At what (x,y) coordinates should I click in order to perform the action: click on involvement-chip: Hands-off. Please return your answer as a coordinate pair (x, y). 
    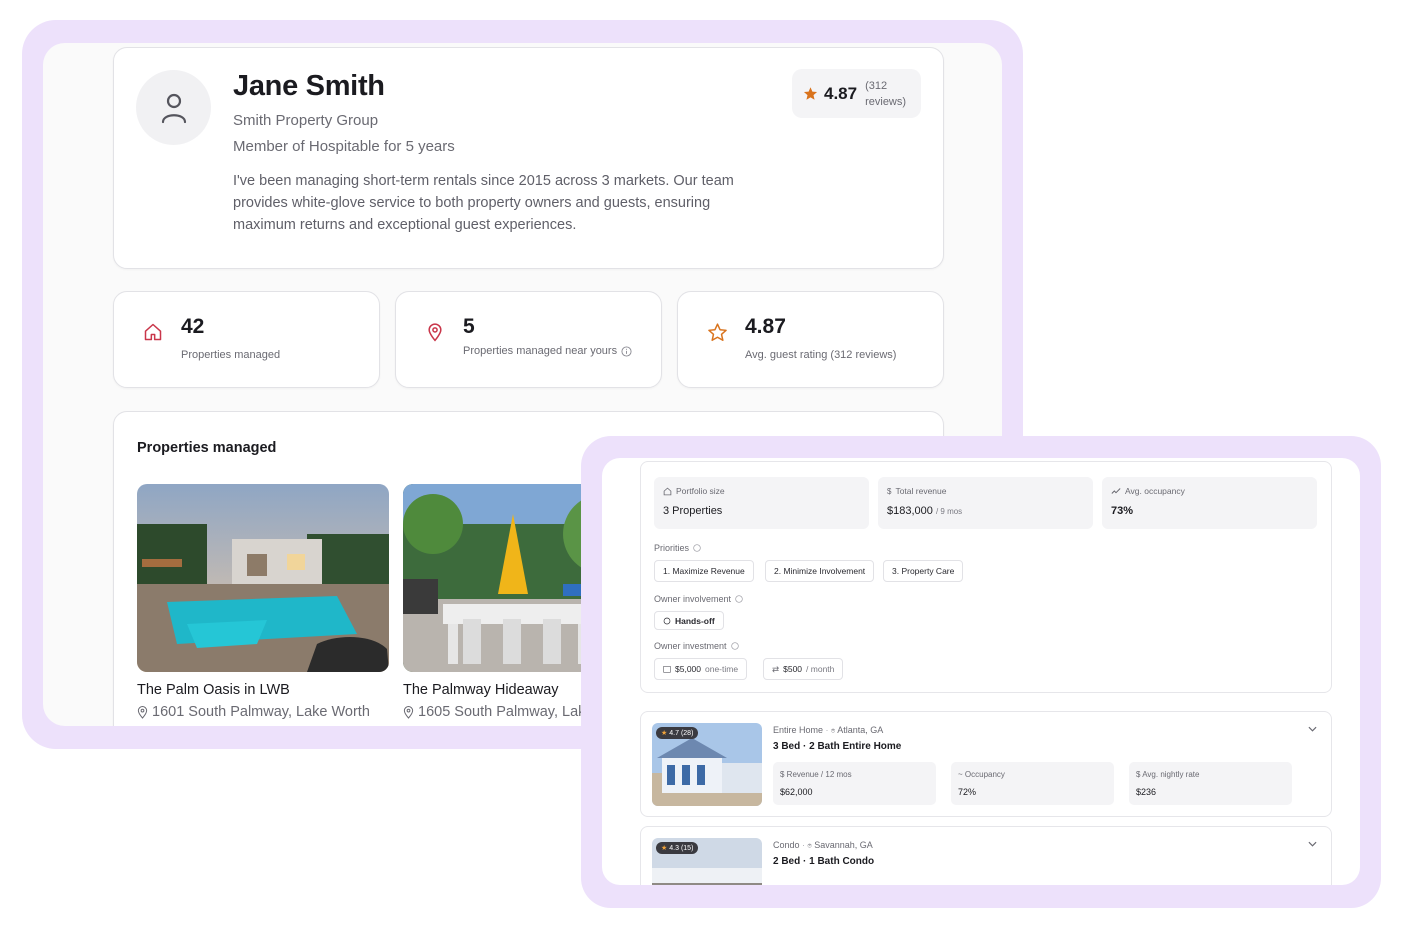
    Looking at the image, I should click on (689, 620).